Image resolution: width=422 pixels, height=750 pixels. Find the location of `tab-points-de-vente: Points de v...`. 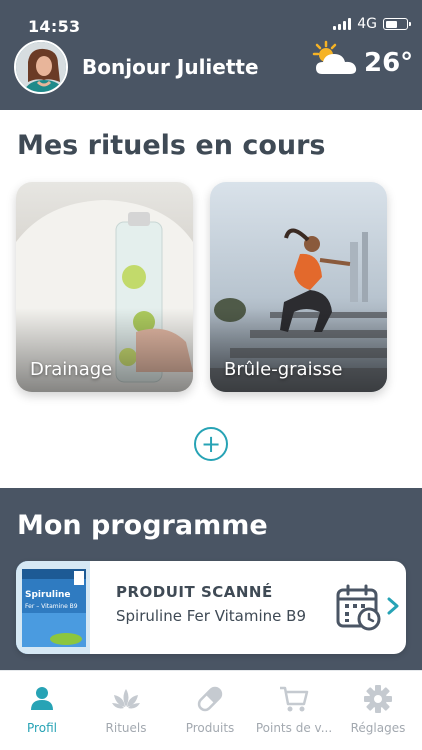

tab-points-de-vente: Points de v... is located at coordinates (294, 710).